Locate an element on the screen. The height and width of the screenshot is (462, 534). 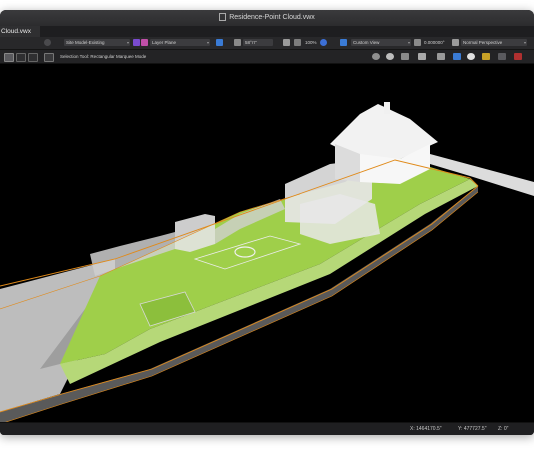
lighting-icon is located at coordinates (518, 56).